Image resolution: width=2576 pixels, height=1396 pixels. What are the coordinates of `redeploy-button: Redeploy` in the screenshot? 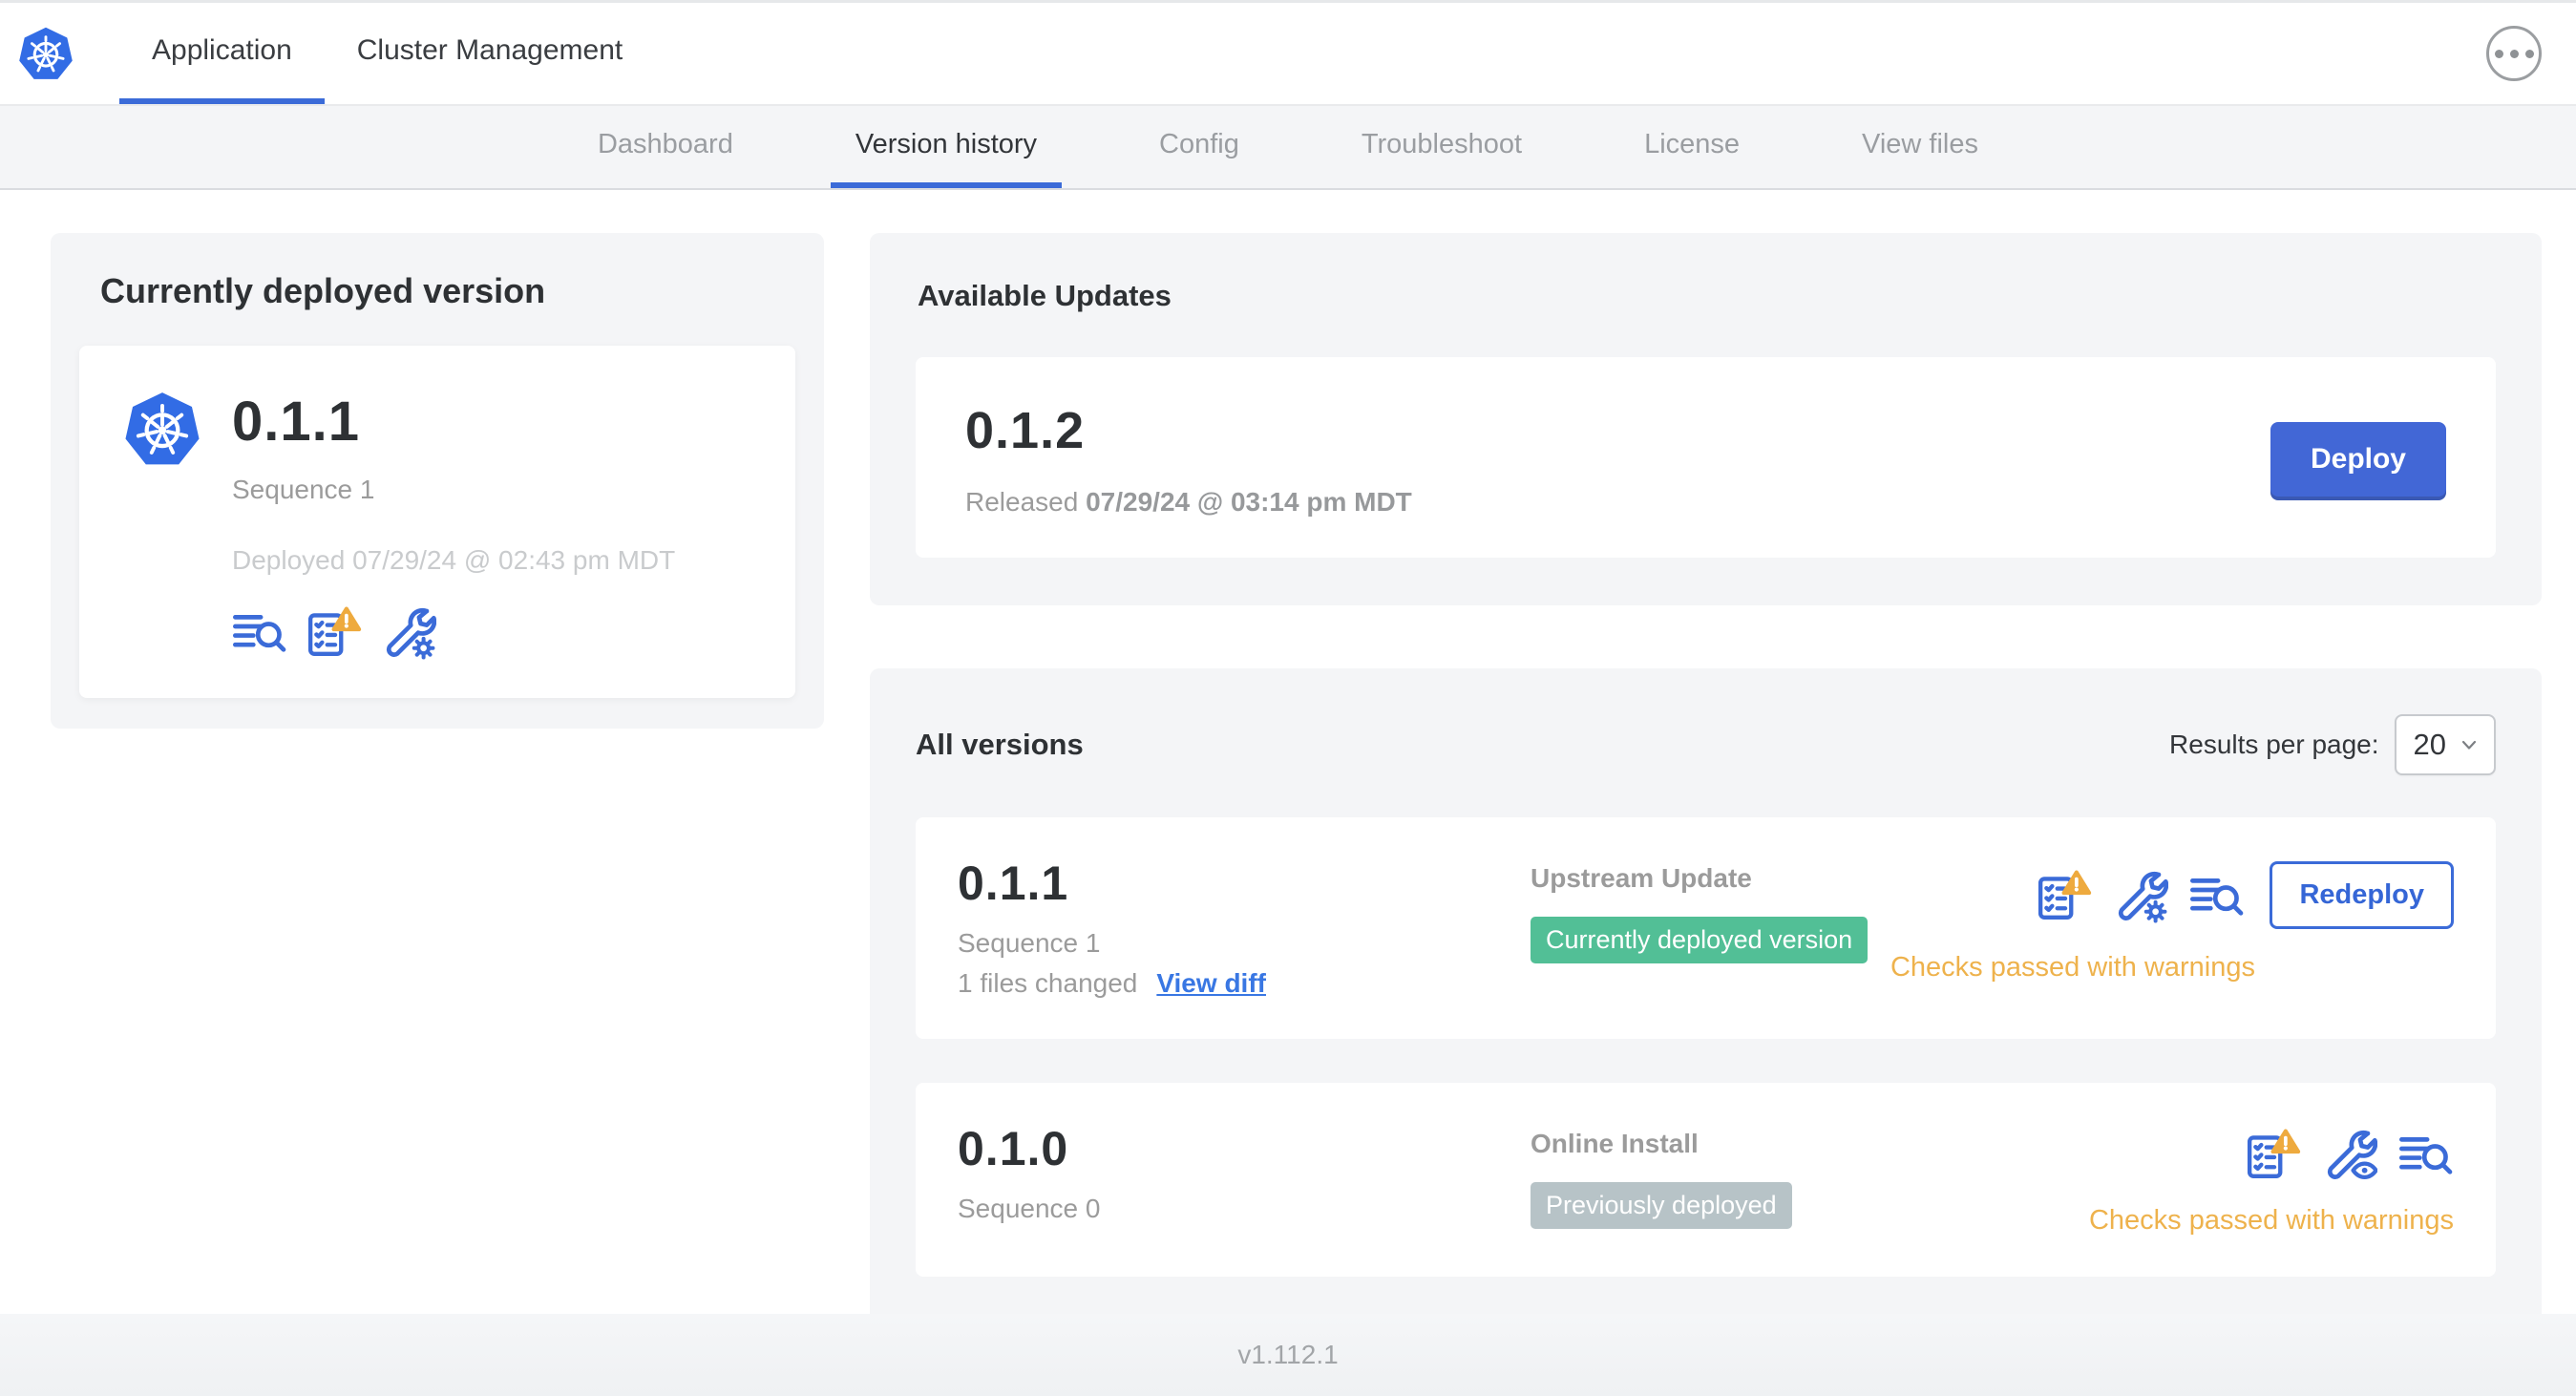 It's located at (2362, 895).